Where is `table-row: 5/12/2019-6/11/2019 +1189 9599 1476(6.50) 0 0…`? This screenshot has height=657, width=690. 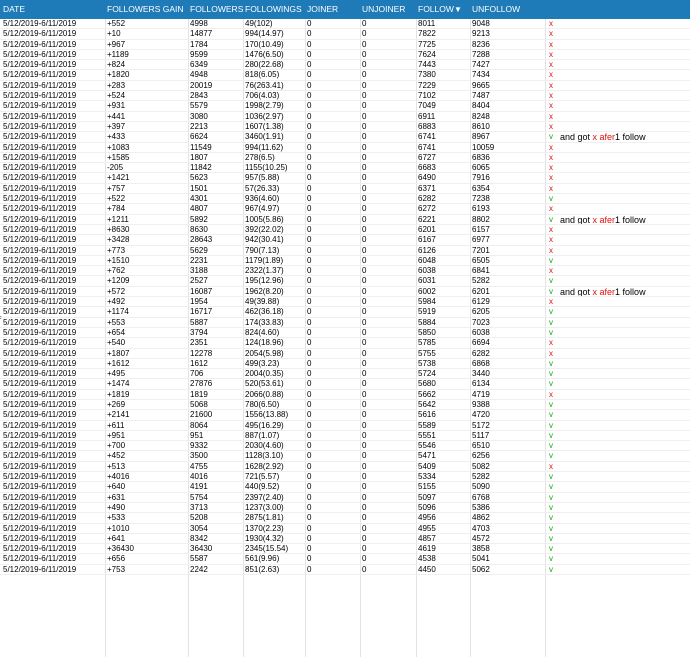 table-row: 5/12/2019-6/11/2019 +1189 9599 1476(6.50) 0 0… is located at coordinates (345, 55).